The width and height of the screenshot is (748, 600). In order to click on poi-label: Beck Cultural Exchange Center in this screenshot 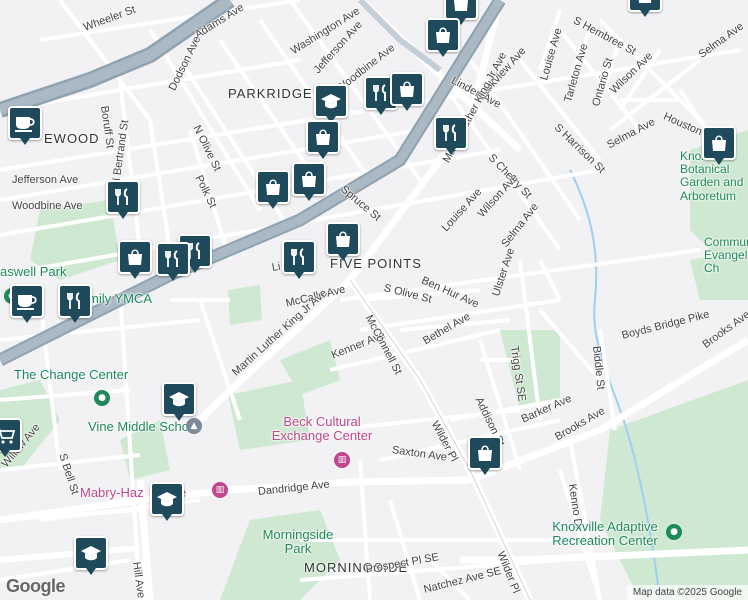, I will do `click(322, 429)`.